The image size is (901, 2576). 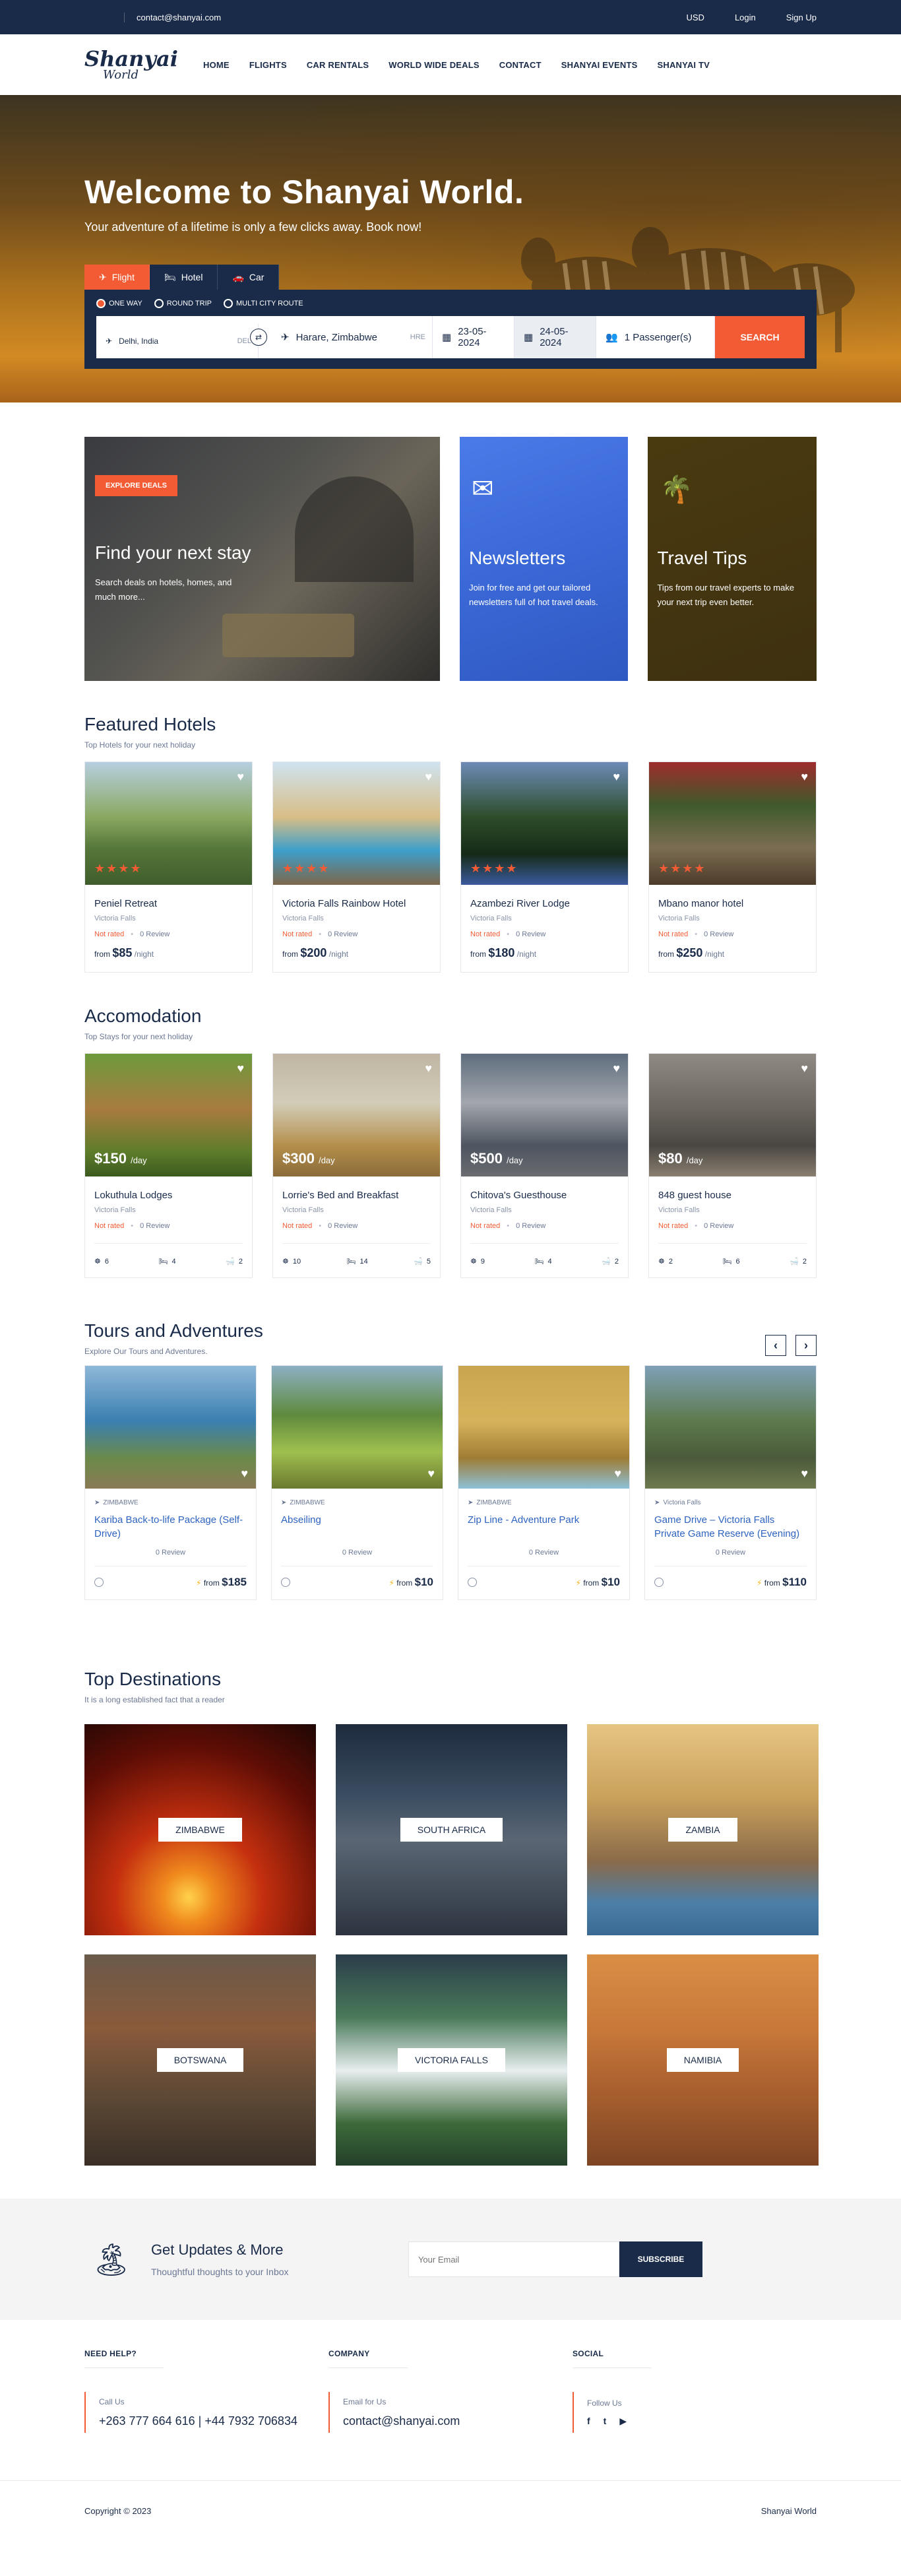 I want to click on tour-name: Kariba Back-to-life Package (Self-Drive), so click(x=170, y=1527).